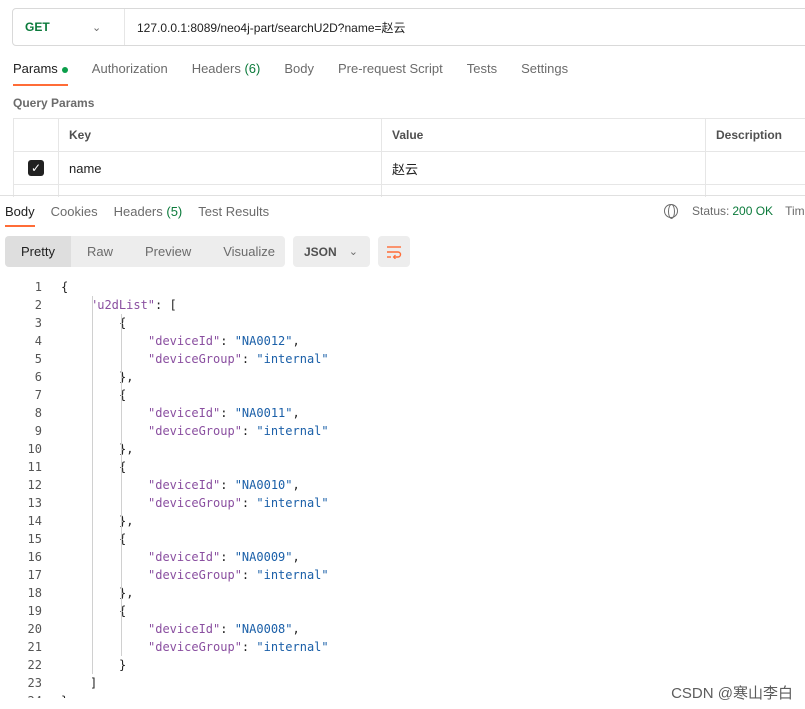 The width and height of the screenshot is (805, 709). I want to click on param-value-field: 赵云, so click(543, 168).